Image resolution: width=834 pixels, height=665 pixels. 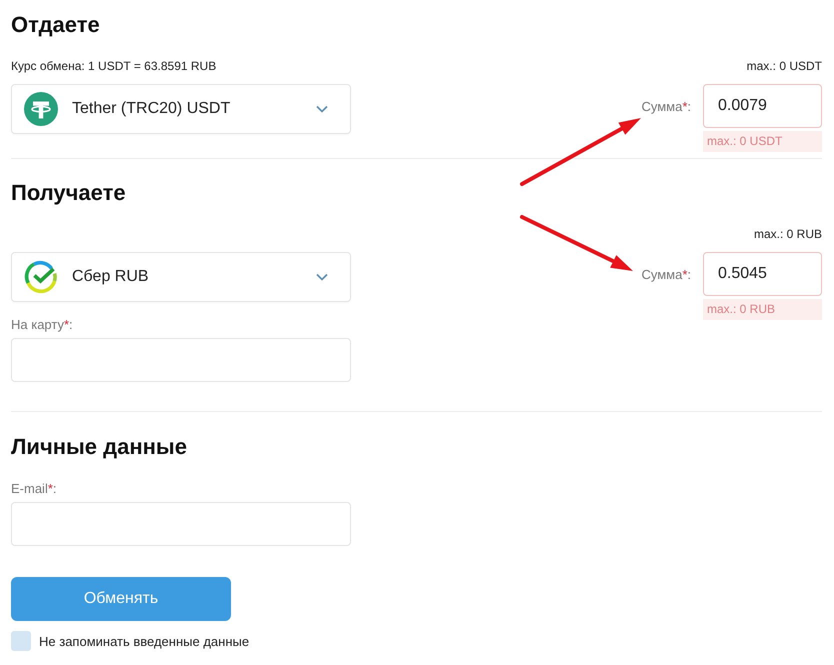 What do you see at coordinates (55, 25) in the screenshot?
I see `section-title: Отдаете` at bounding box center [55, 25].